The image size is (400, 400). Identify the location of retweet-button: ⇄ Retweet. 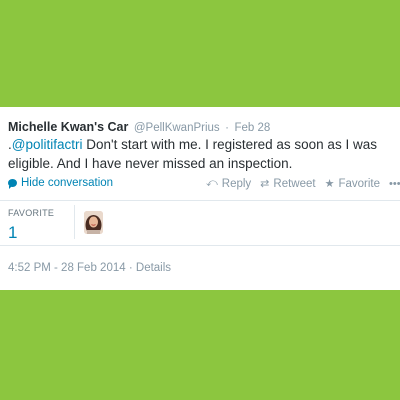
(288, 184).